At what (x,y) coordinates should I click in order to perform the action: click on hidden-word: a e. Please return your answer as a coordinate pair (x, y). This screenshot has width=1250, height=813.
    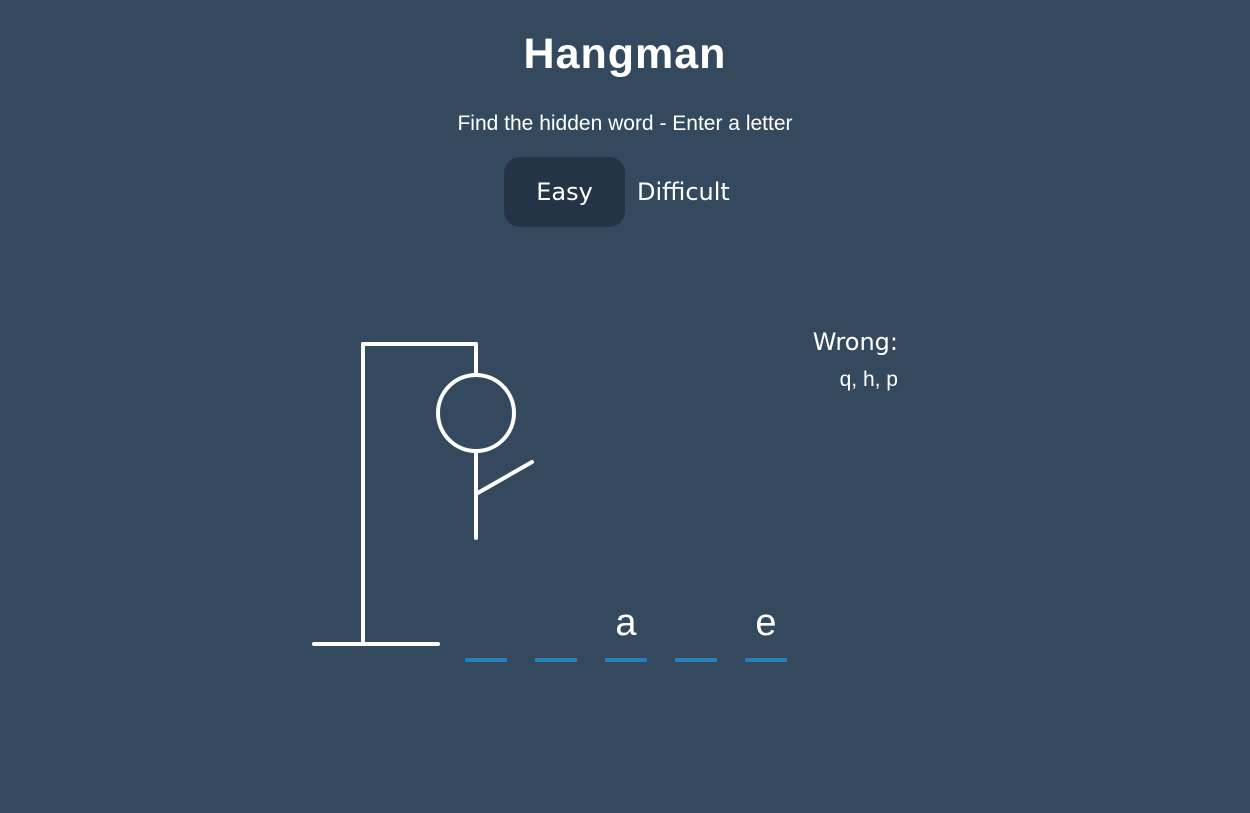
    Looking at the image, I should click on (626, 630).